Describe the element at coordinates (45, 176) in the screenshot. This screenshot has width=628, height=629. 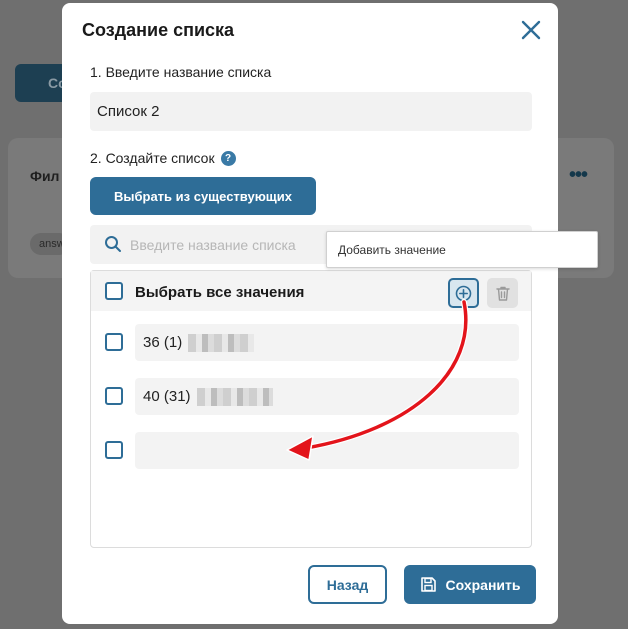
I see `background-card-title: Фил` at that location.